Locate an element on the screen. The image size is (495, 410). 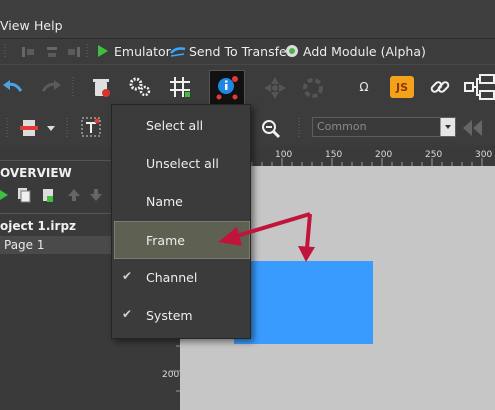
undo-icon is located at coordinates (12, 87).